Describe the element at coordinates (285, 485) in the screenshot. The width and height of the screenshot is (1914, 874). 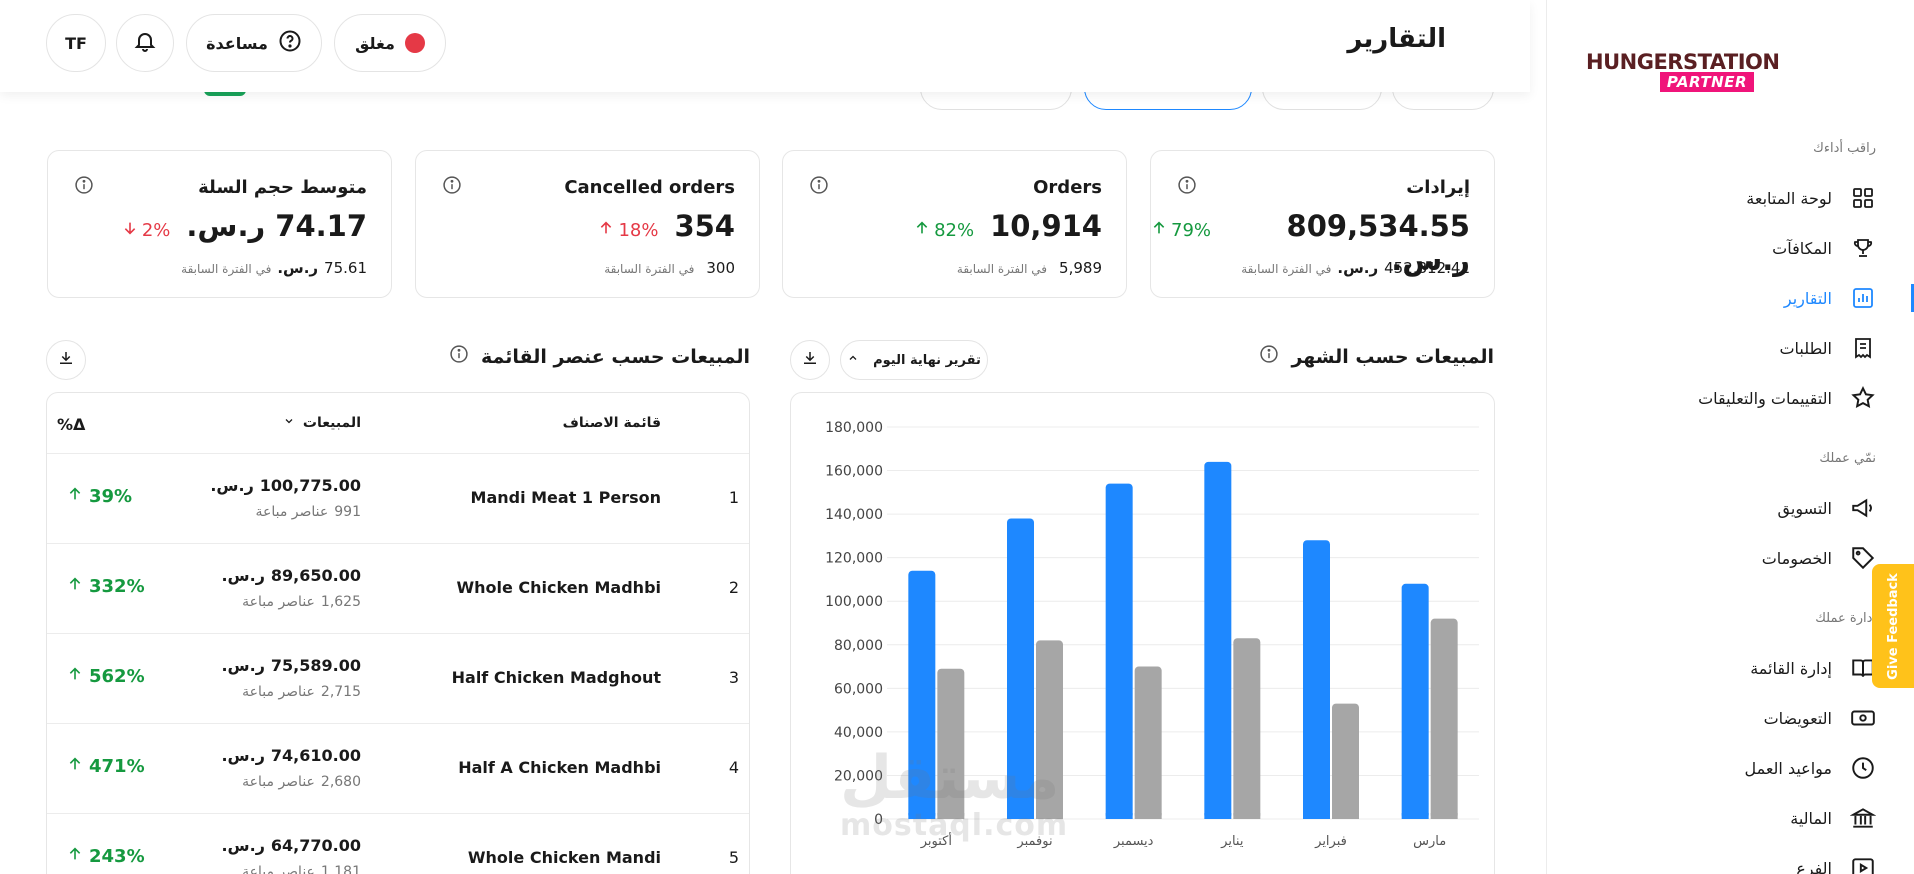
I see `row-sales: 100,775.00 ر.س.` at that location.